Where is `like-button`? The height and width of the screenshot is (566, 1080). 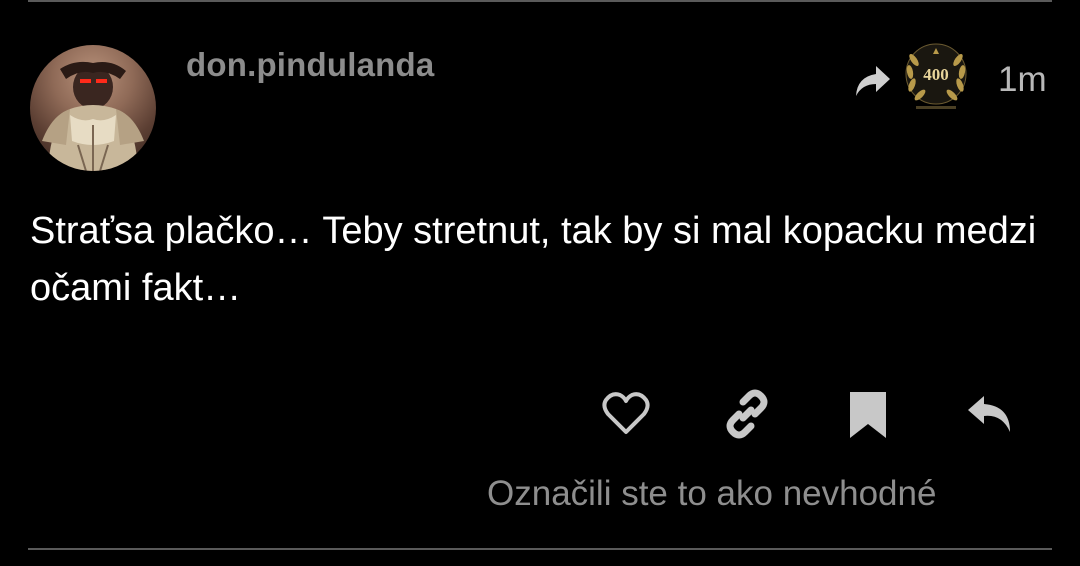
like-button is located at coordinates (626, 414).